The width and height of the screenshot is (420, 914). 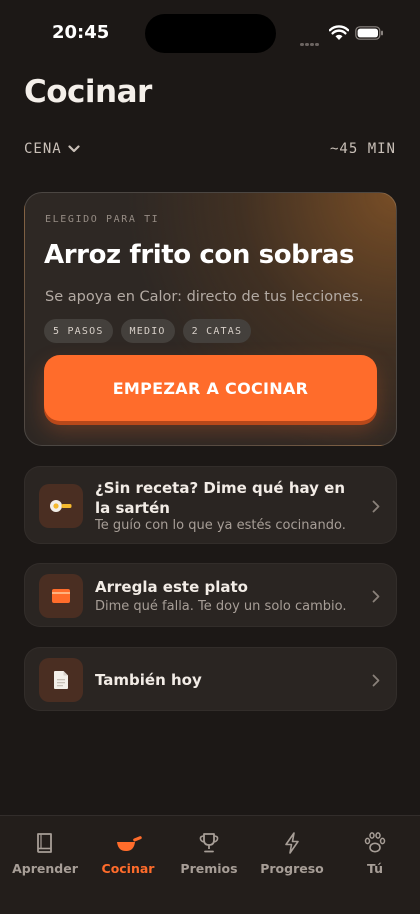 What do you see at coordinates (292, 868) in the screenshot?
I see `tab-label: Progreso` at bounding box center [292, 868].